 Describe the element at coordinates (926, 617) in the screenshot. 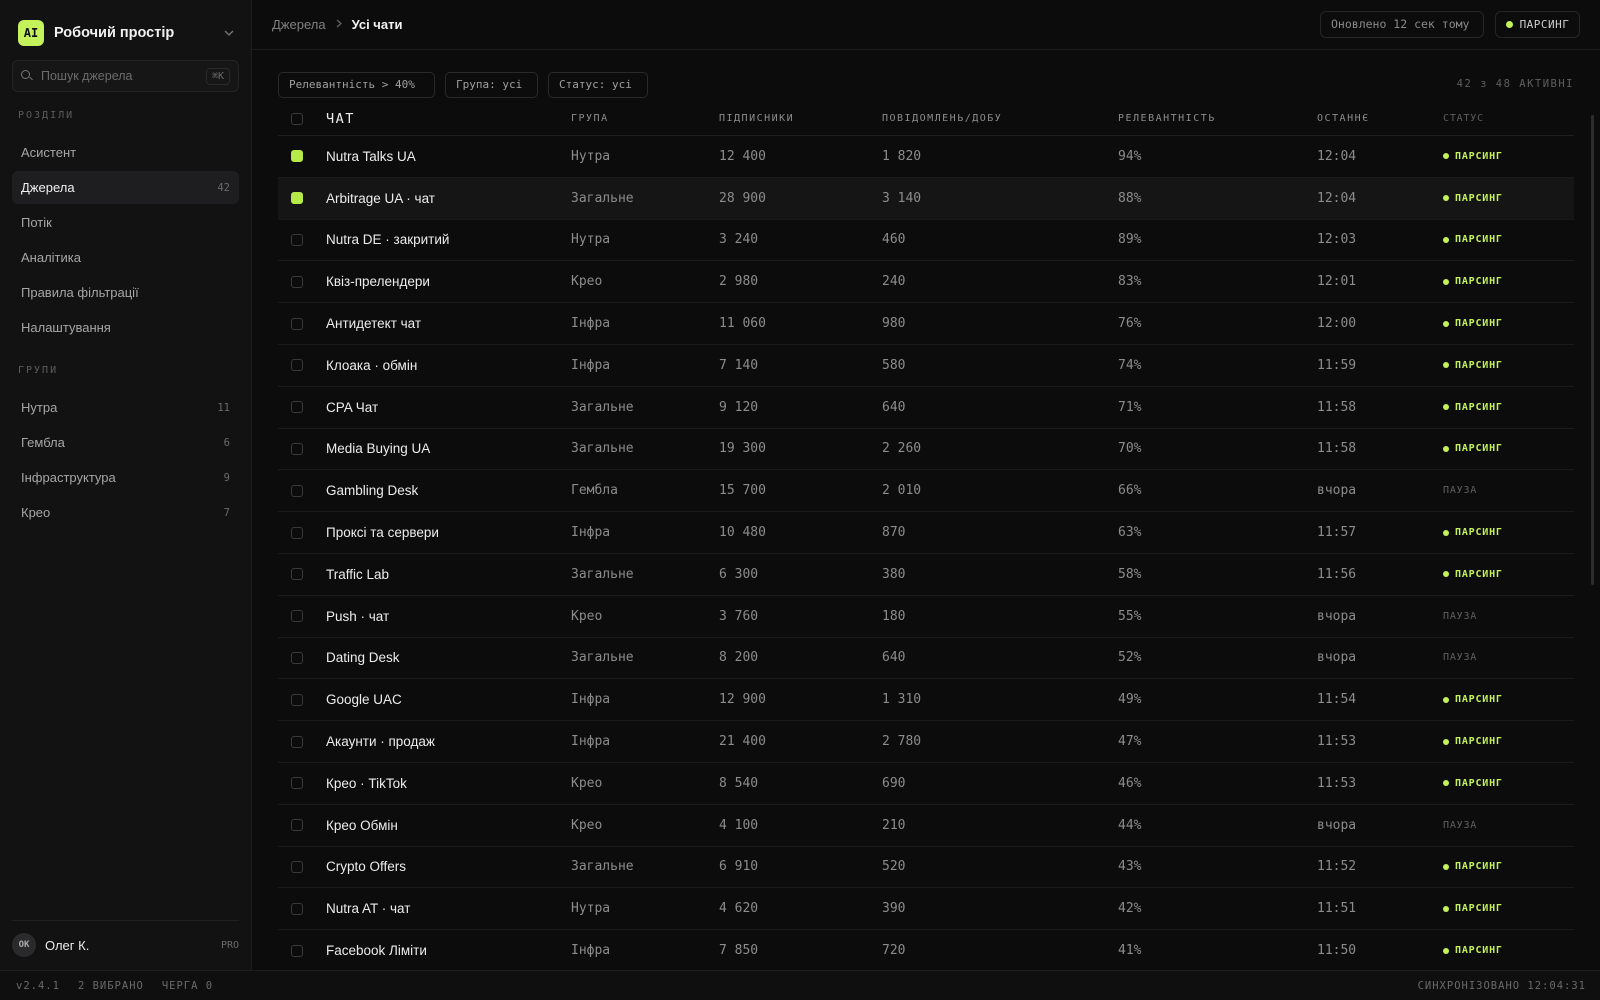

I see `table-row: Push · чат Крео 3 760 180 55% вчора ПАУЗА` at that location.